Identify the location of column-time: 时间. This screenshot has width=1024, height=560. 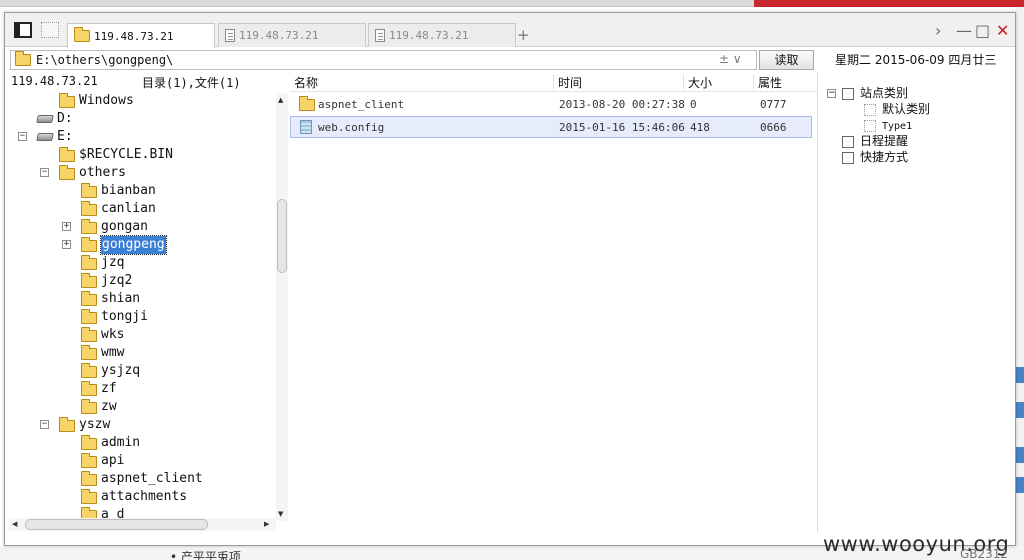
(567, 82).